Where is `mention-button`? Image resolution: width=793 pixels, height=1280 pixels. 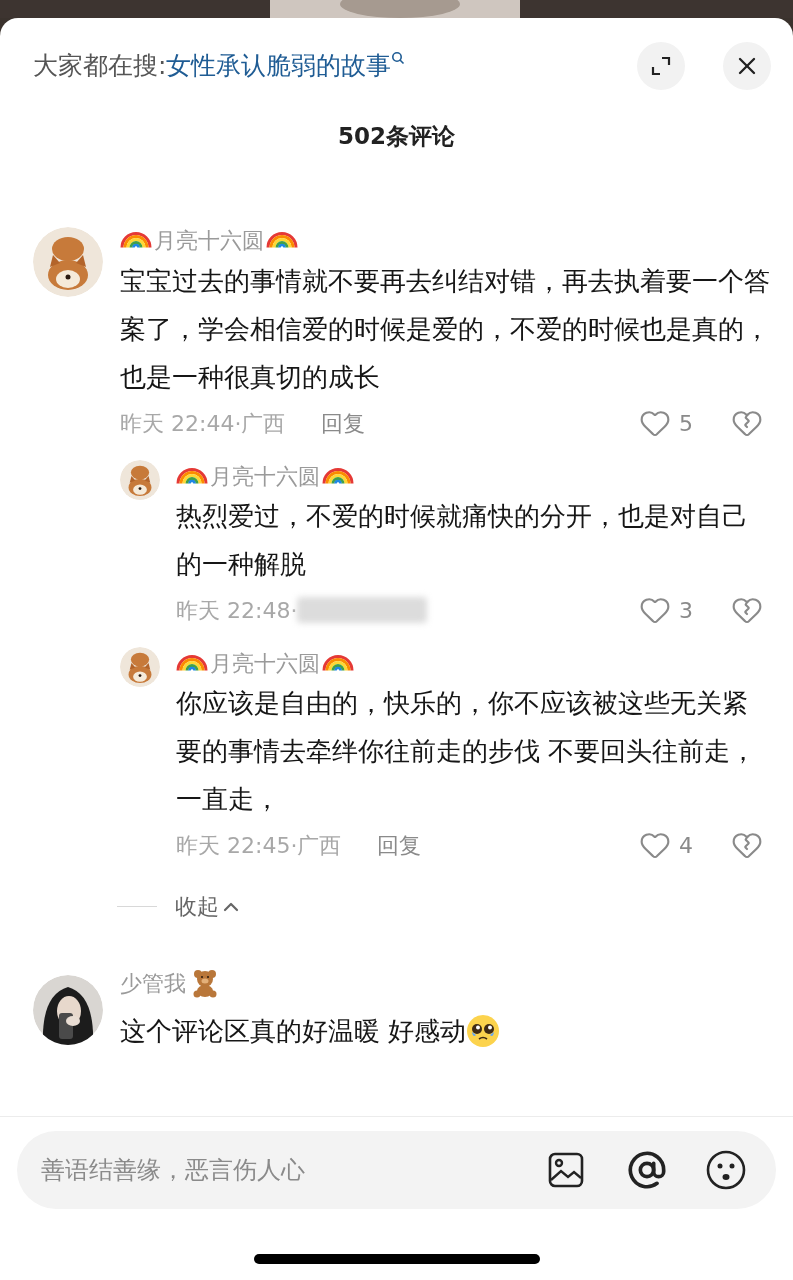
mention-button is located at coordinates (647, 1170).